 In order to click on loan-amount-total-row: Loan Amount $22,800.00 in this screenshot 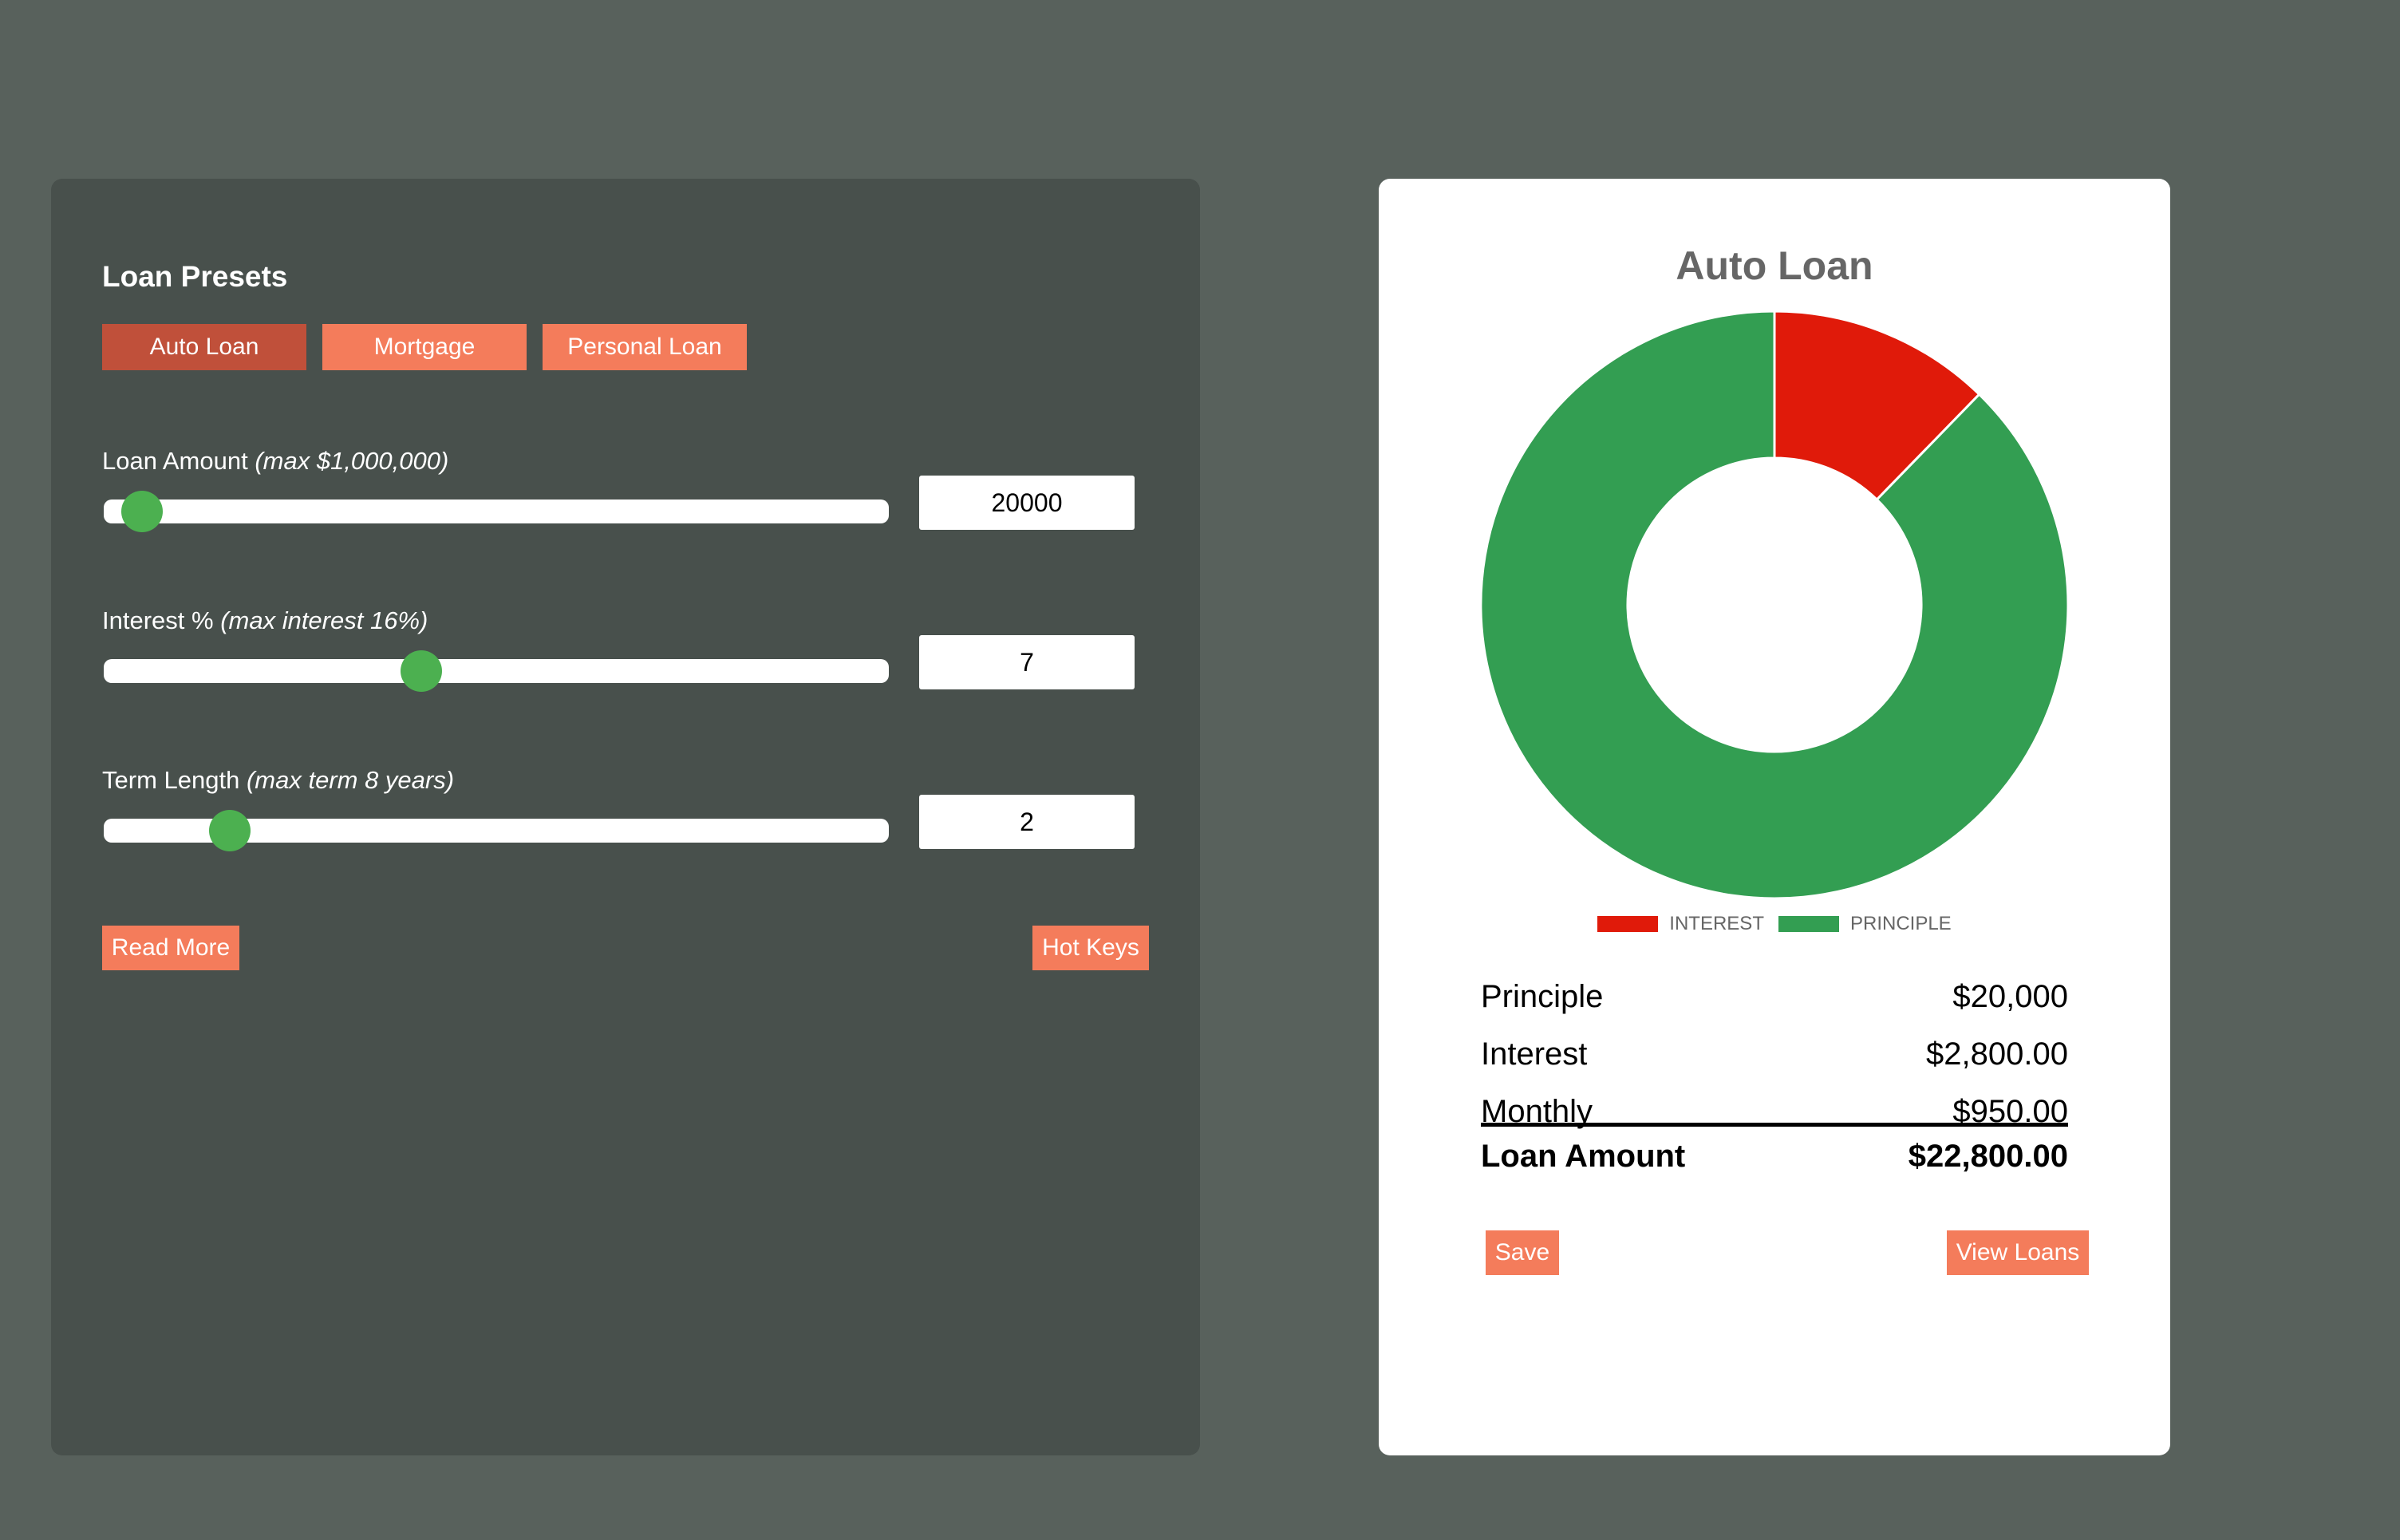, I will do `click(1774, 1157)`.